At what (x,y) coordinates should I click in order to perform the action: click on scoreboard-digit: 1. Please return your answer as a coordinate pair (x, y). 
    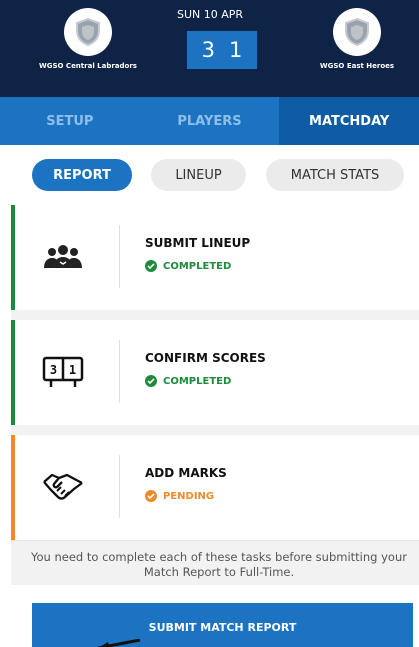
    Looking at the image, I should click on (72, 370).